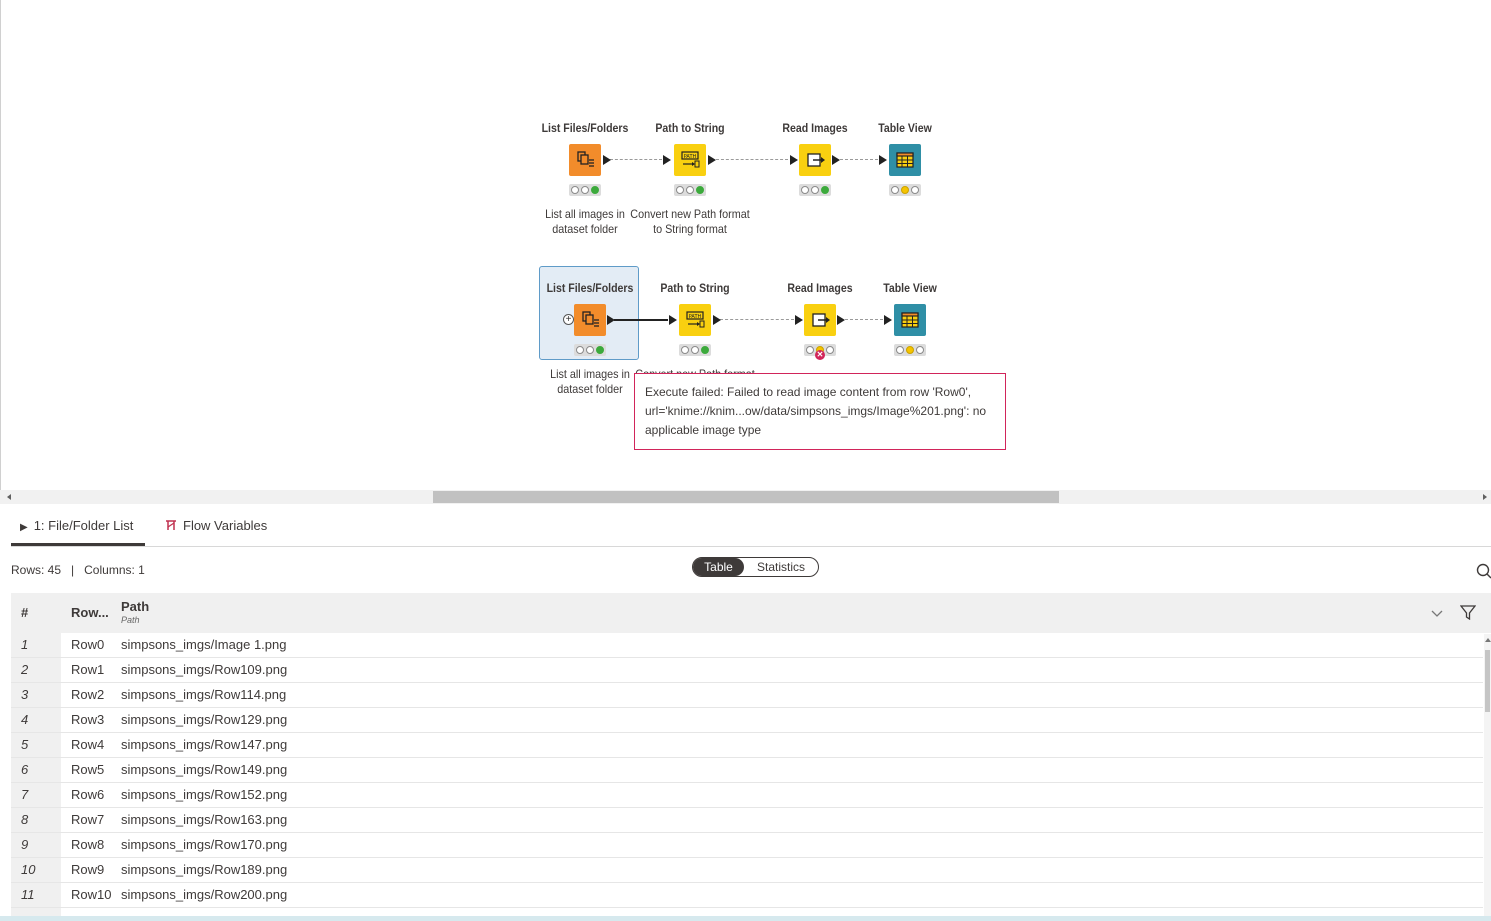 This screenshot has height=921, width=1491. Describe the element at coordinates (9, 497) in the screenshot. I see `scroll-left-icon` at that location.